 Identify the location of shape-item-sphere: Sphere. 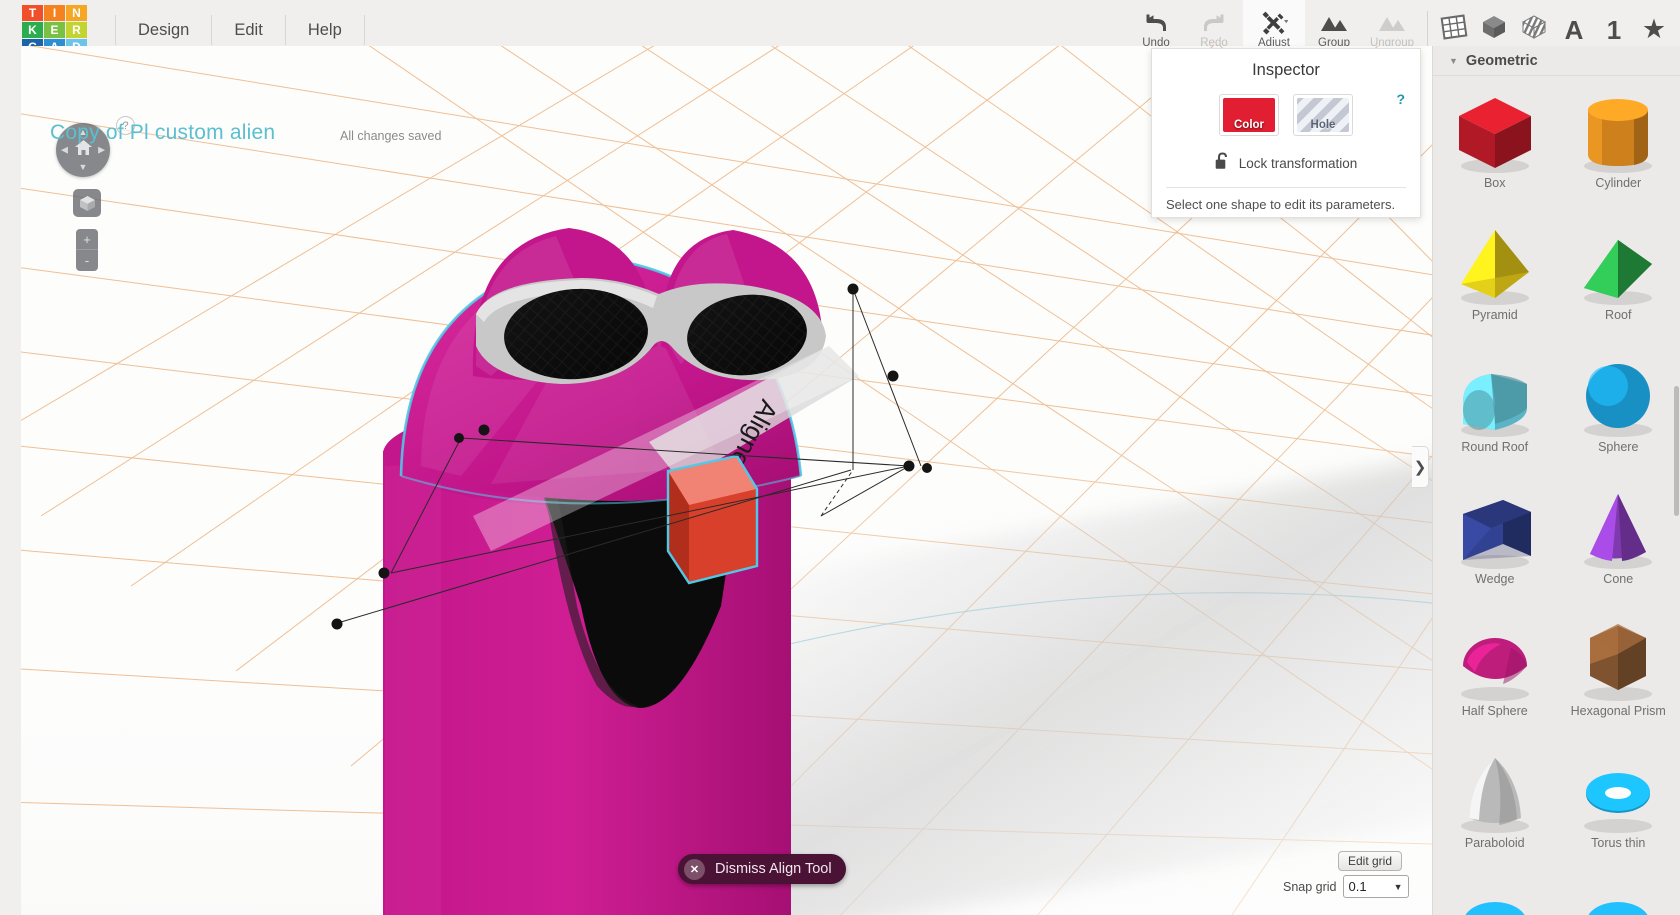
(1618, 412).